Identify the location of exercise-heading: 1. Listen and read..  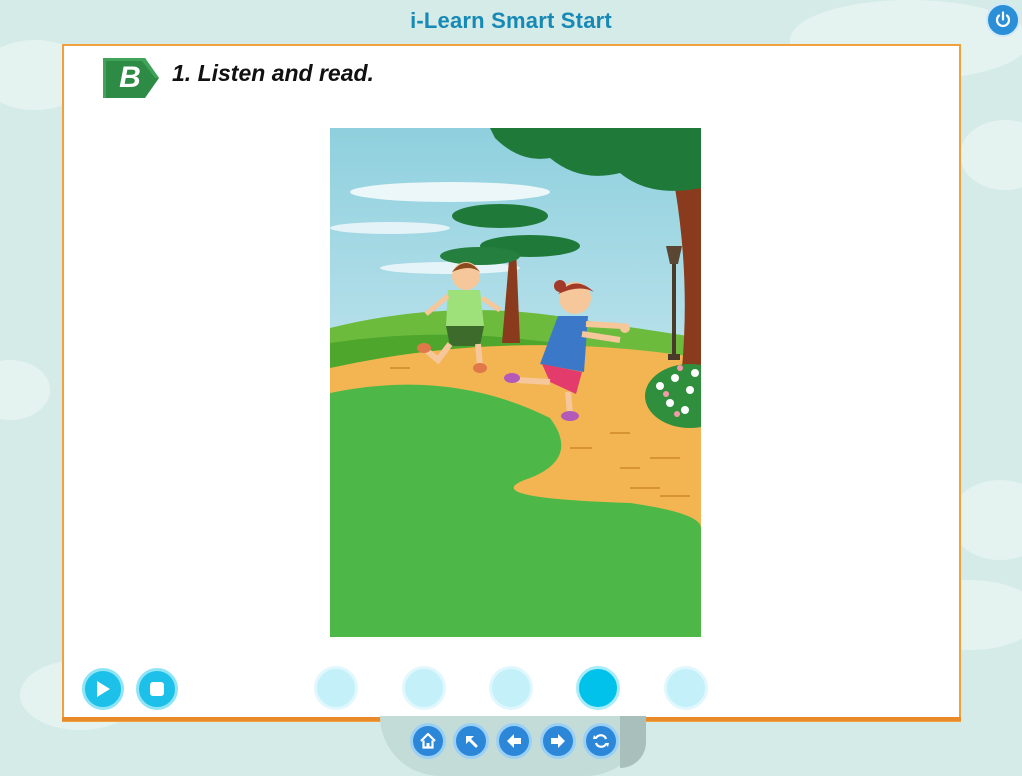
(273, 73).